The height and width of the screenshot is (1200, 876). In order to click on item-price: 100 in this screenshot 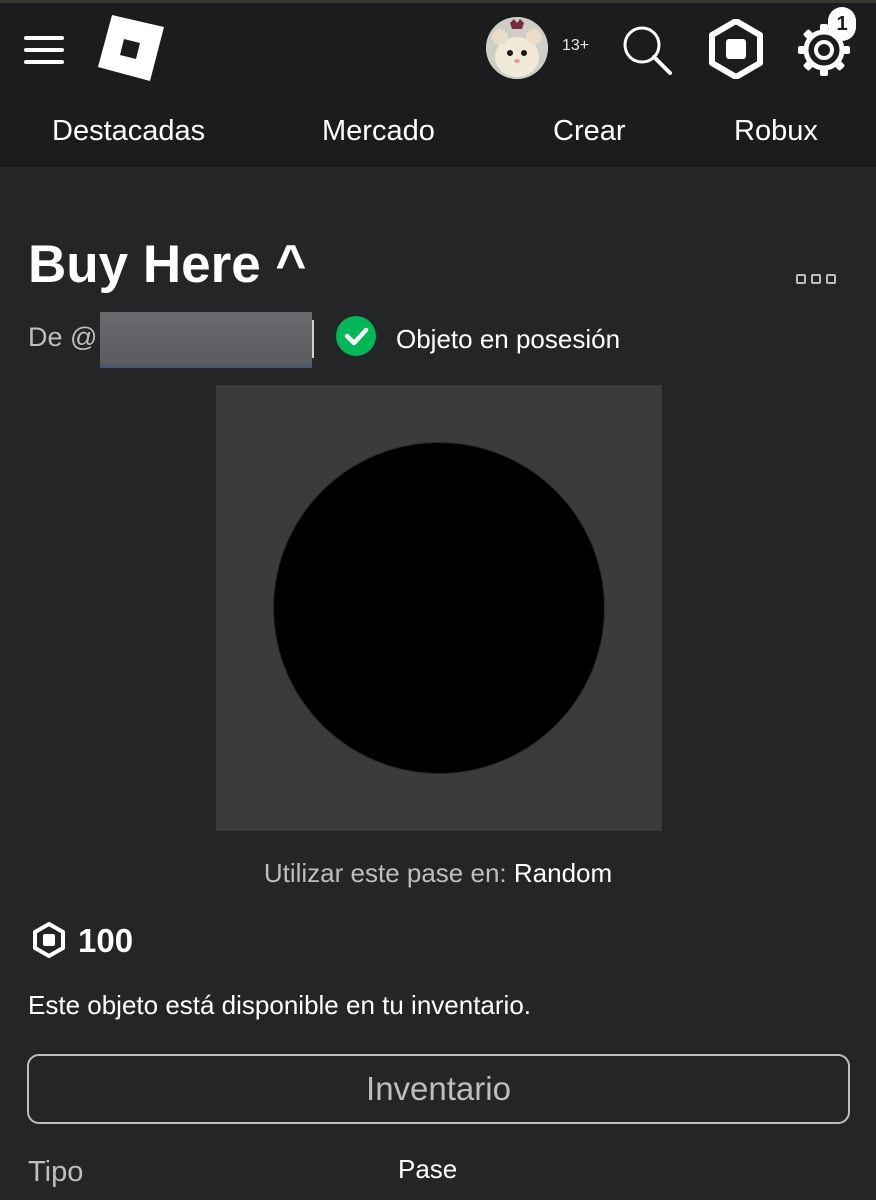, I will do `click(106, 940)`.